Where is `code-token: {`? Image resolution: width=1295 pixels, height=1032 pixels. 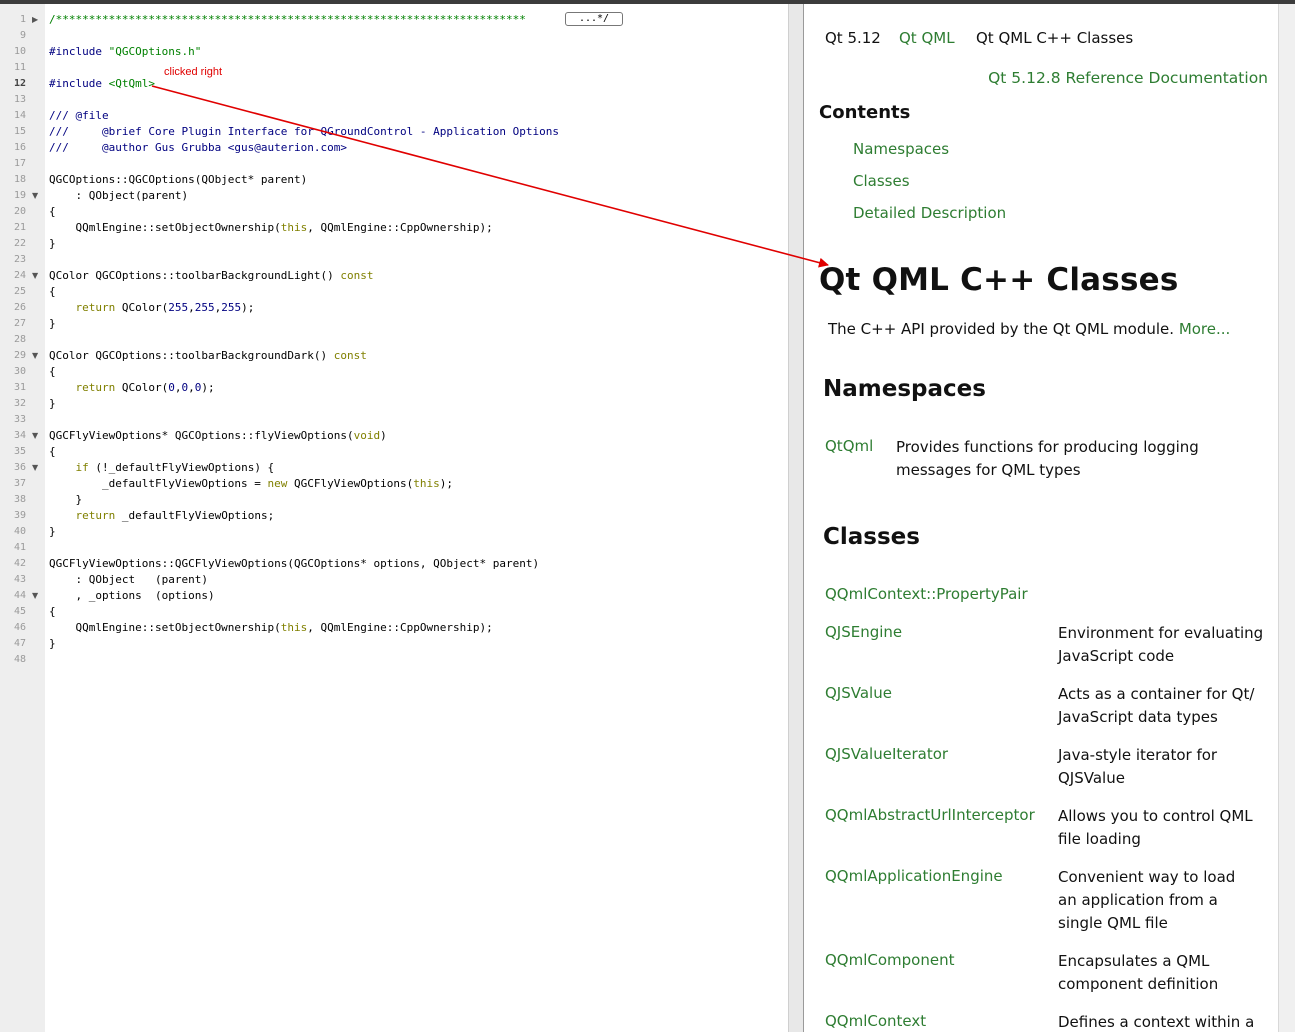 code-token: { is located at coordinates (52, 611).